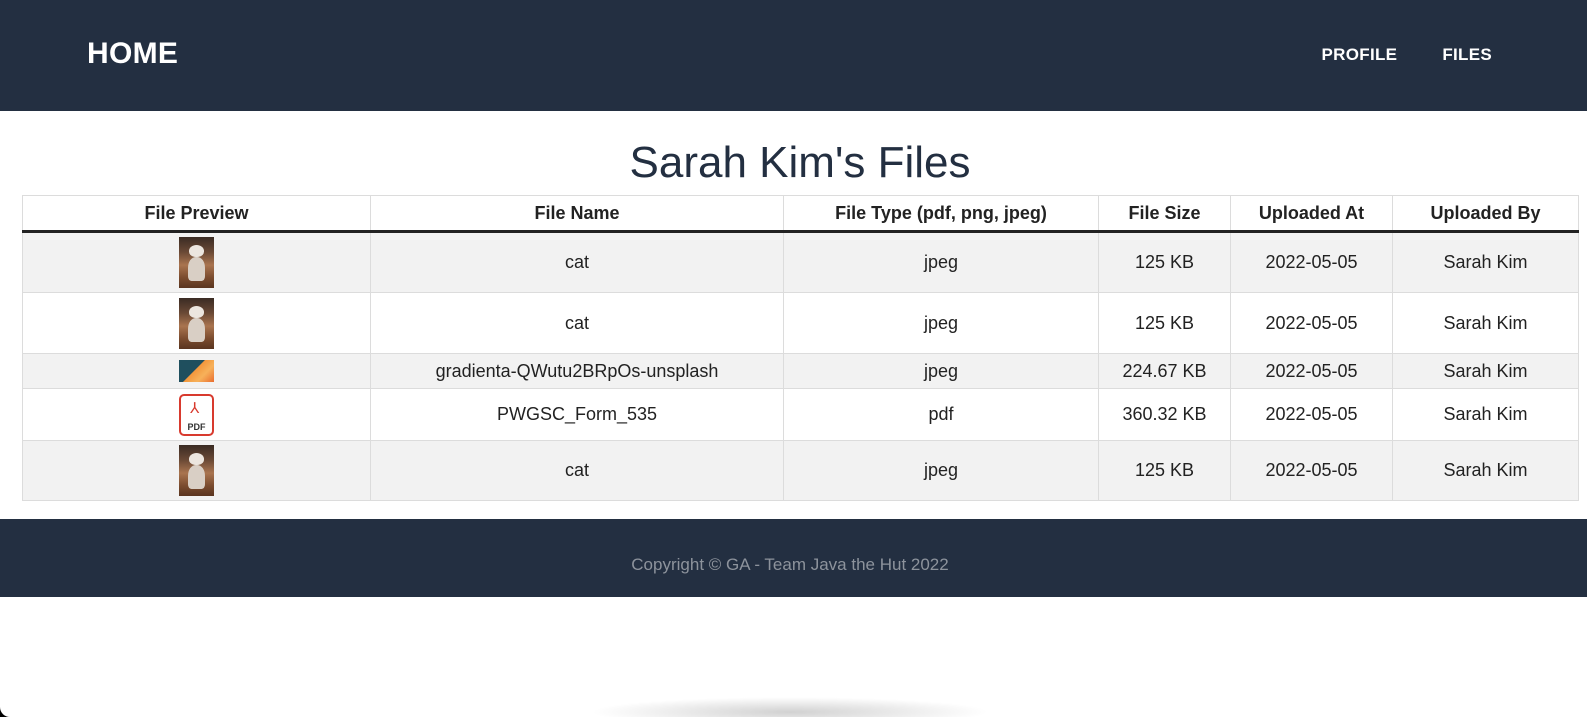  Describe the element at coordinates (1407, 55) in the screenshot. I see `nav-links: PROFILE FILES` at that location.